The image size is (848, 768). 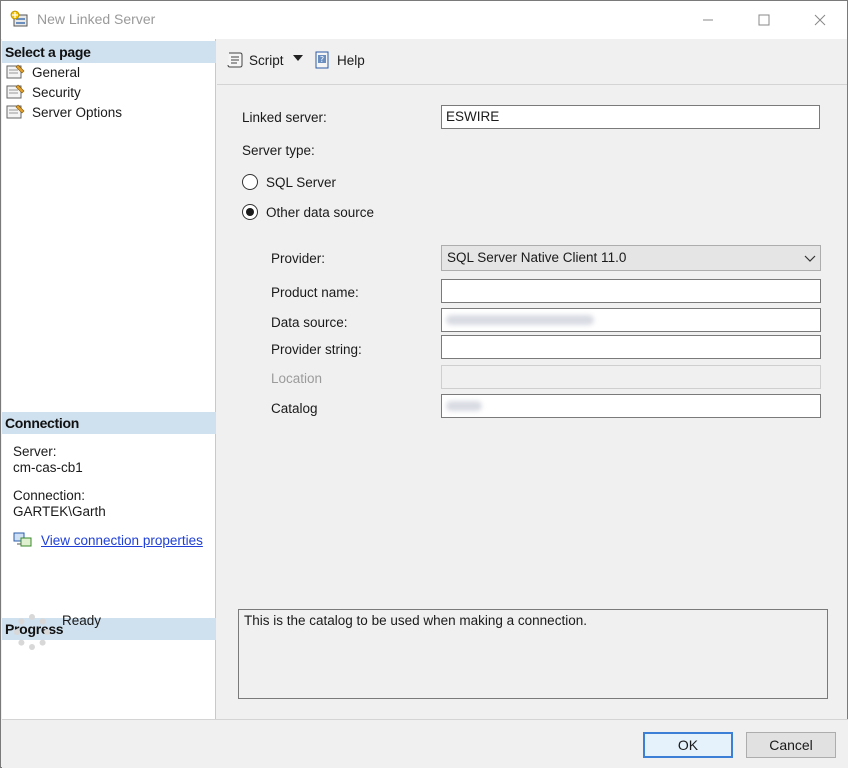 I want to click on help-icon: ?, so click(x=322, y=60).